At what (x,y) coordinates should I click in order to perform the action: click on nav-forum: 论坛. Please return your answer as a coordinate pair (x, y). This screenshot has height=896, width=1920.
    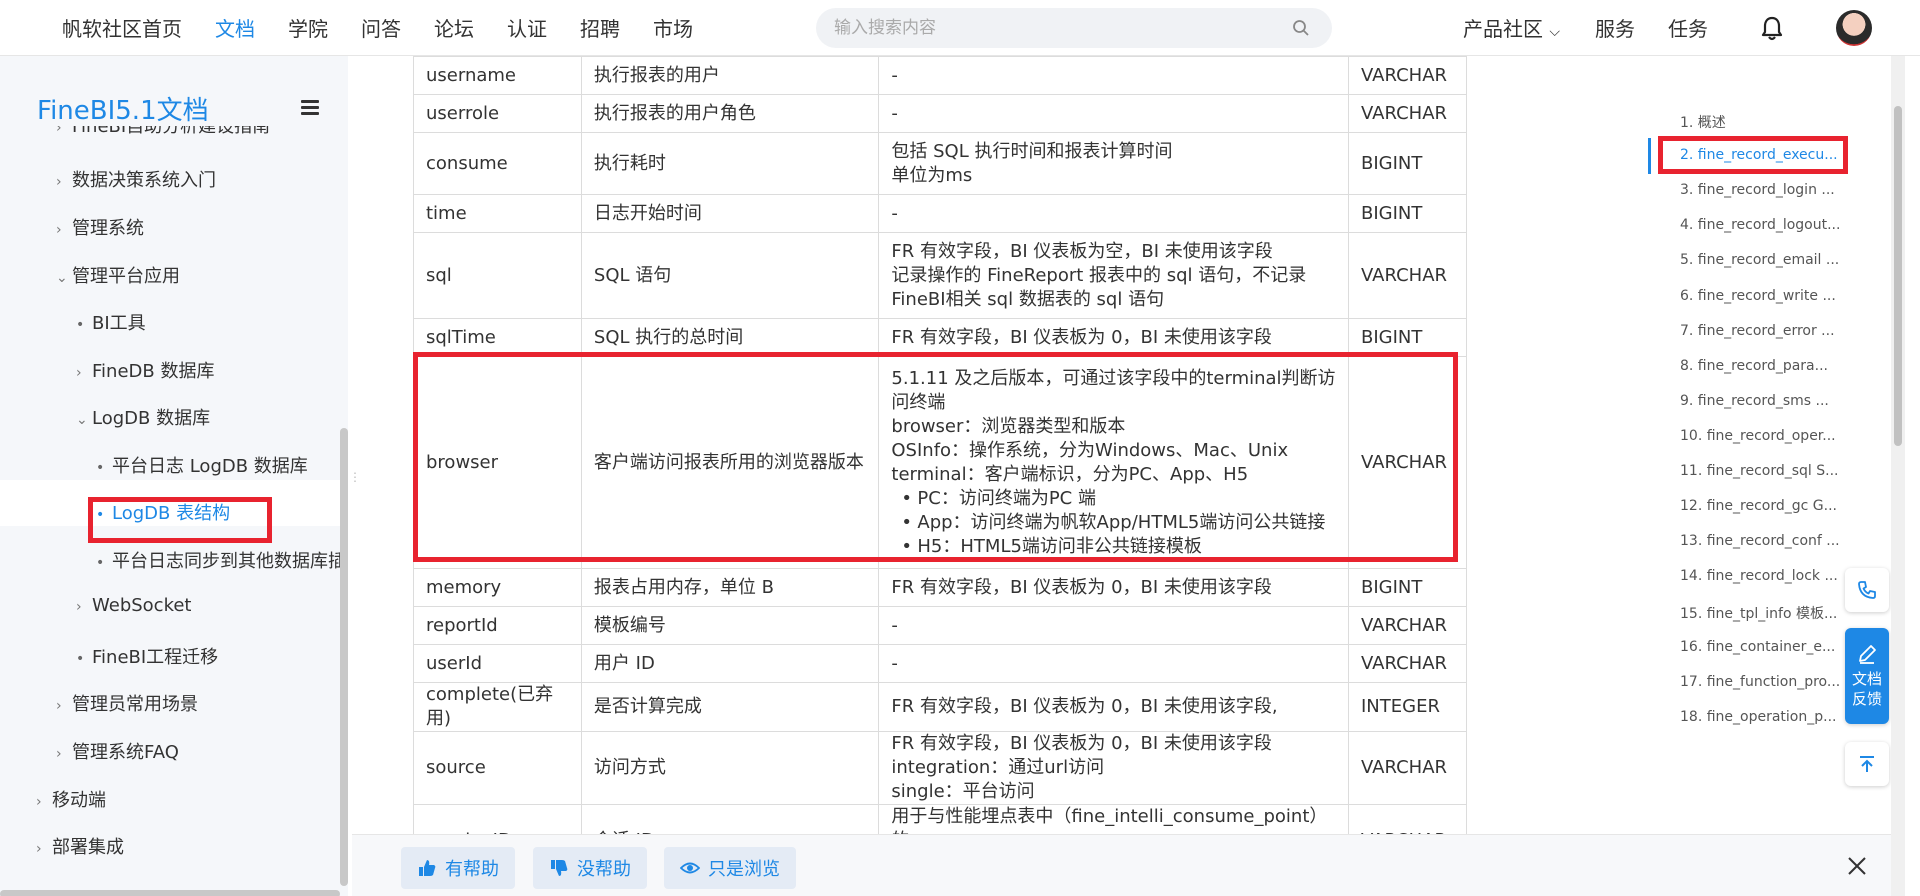
    Looking at the image, I should click on (454, 27).